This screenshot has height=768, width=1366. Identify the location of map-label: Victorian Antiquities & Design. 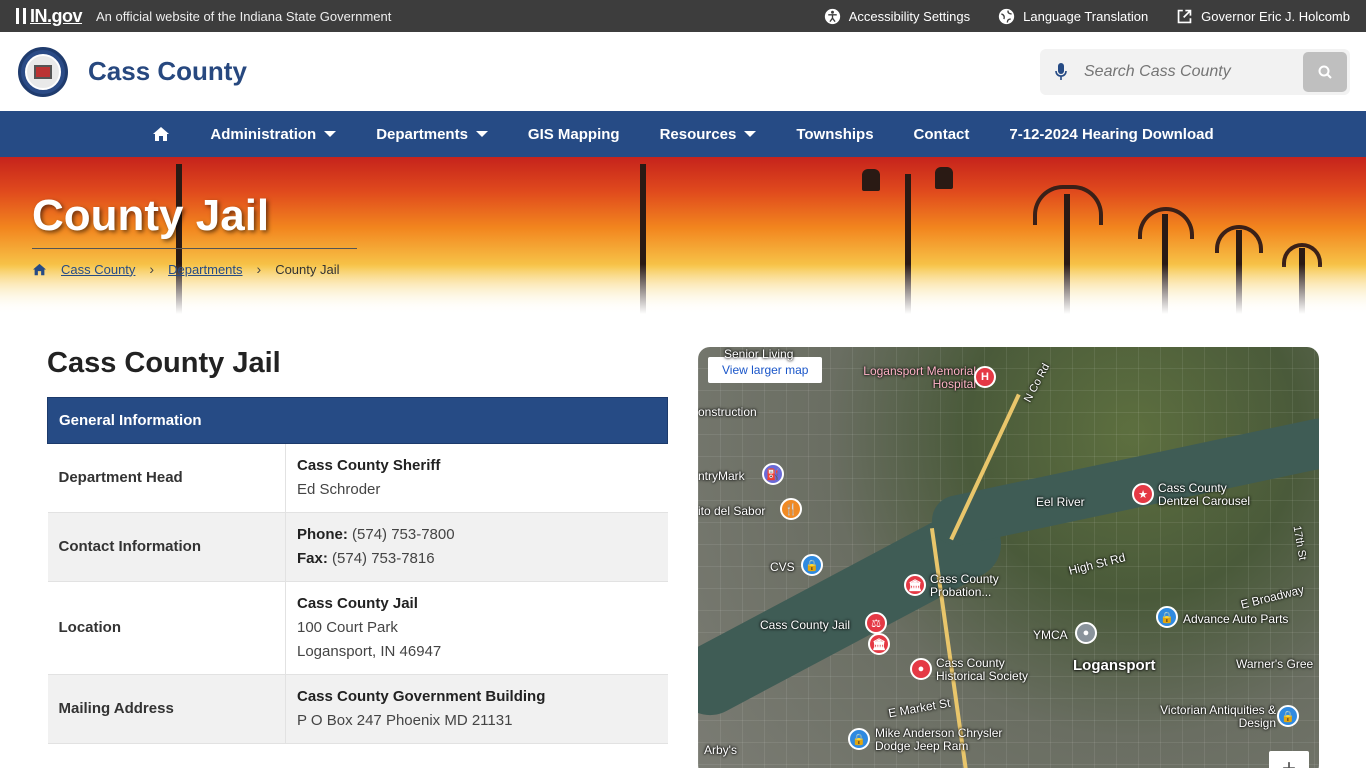
(1218, 716).